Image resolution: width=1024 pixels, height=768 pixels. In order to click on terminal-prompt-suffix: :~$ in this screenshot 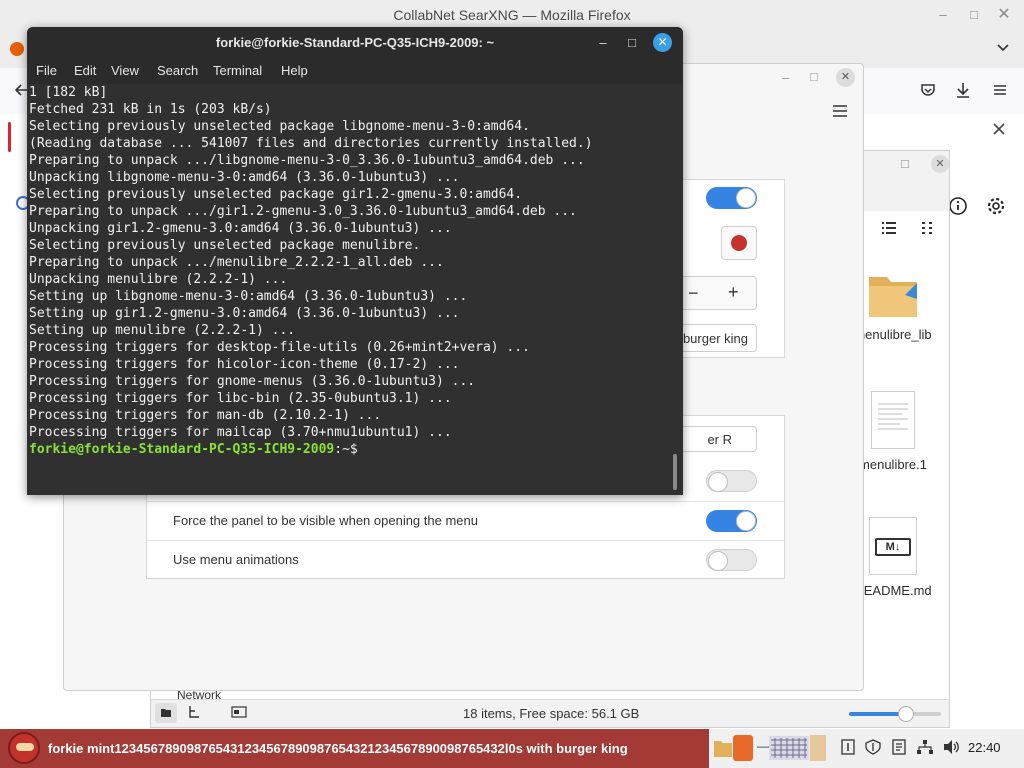, I will do `click(346, 449)`.